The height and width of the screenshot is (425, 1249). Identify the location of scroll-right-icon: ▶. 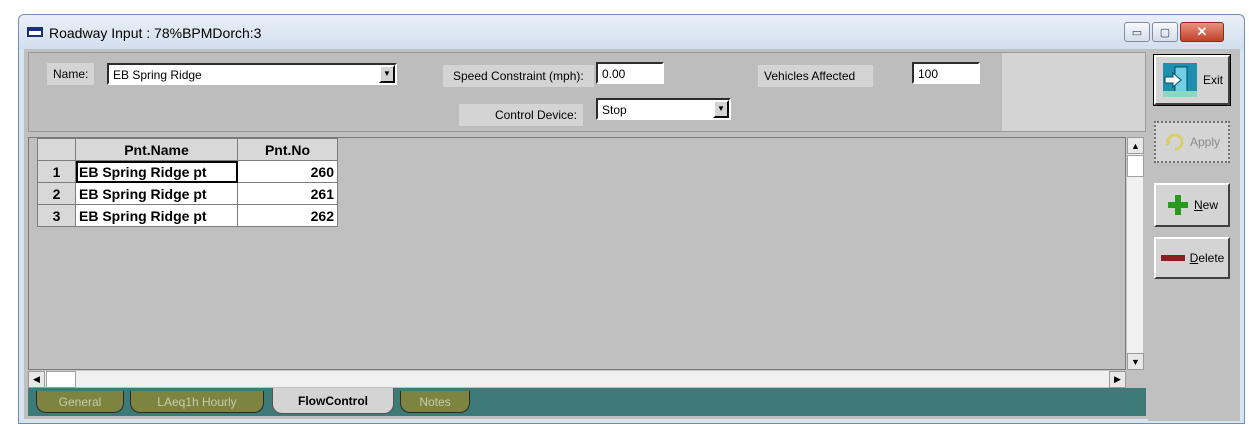
(1117, 379).